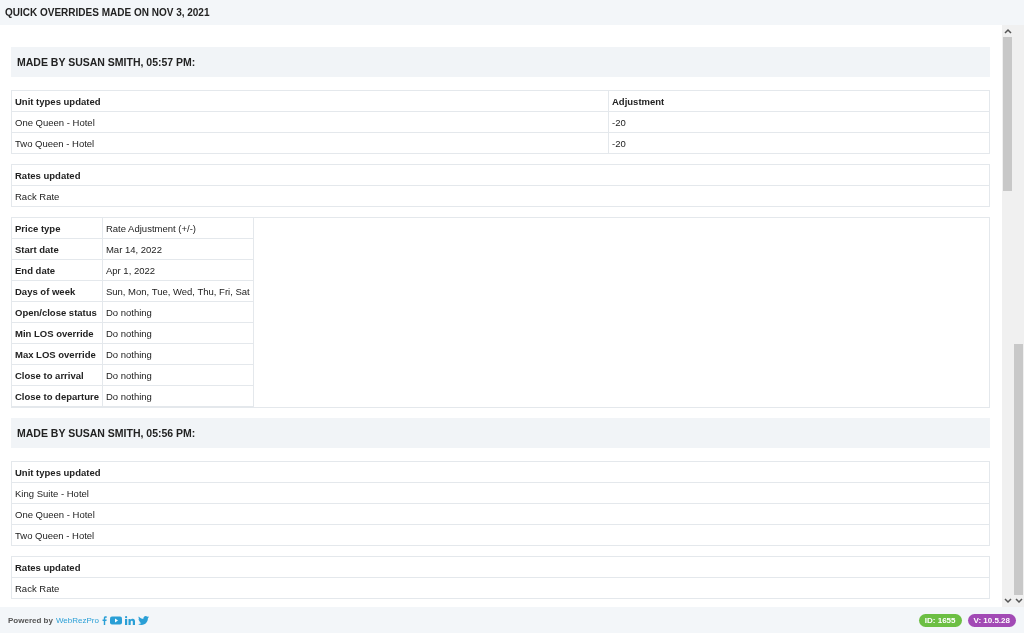 The width and height of the screenshot is (1024, 633). I want to click on page-title: QUICK OVERRIDES MADE ON NOV 3, 2021, so click(107, 12).